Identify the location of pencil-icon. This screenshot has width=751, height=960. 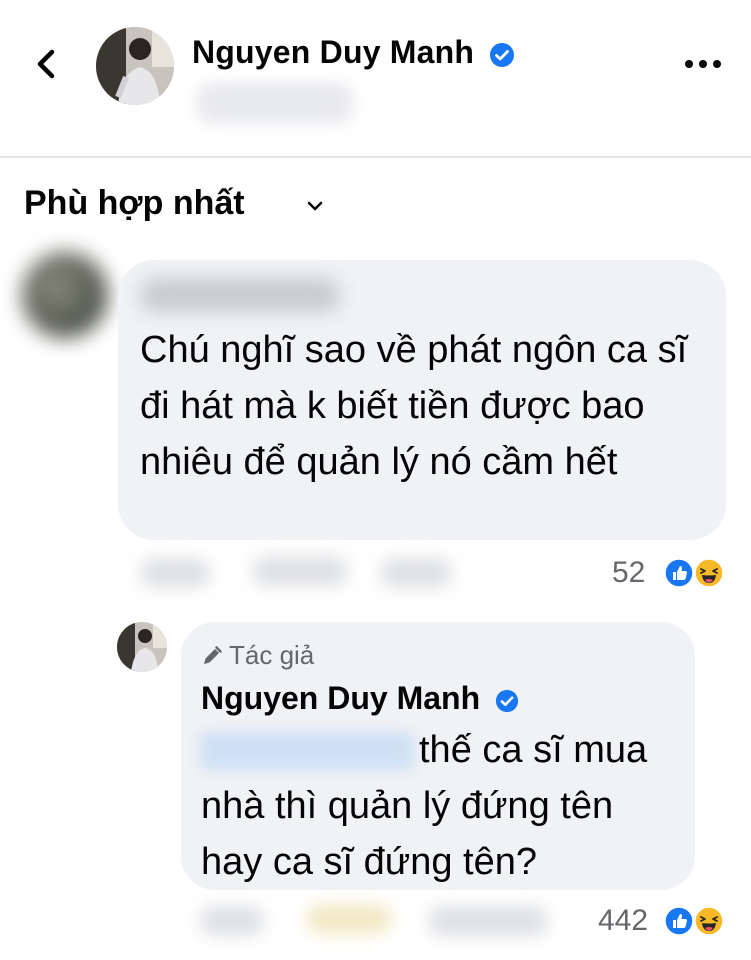
(213, 655).